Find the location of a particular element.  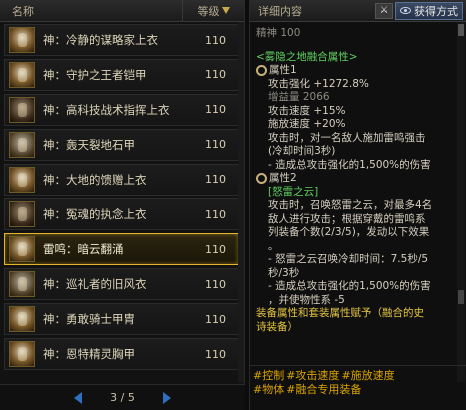

prev-page-icon is located at coordinates (78, 397).